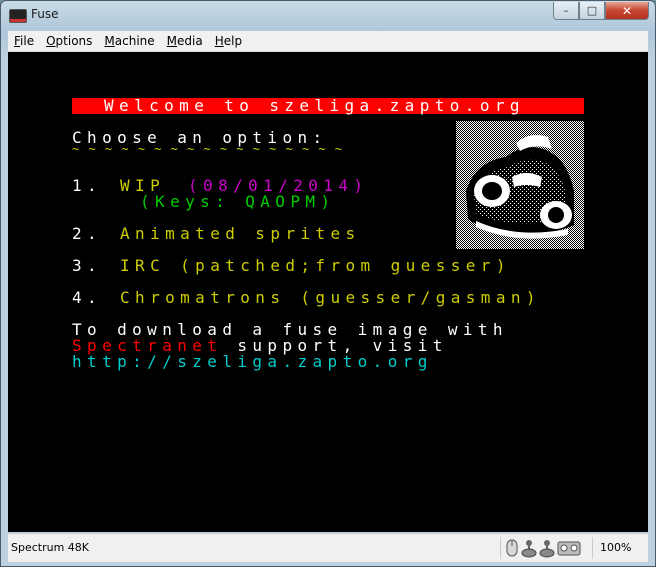  What do you see at coordinates (314, 105) in the screenshot?
I see `welcome-text: Welcome to szeliga.zapto.org` at bounding box center [314, 105].